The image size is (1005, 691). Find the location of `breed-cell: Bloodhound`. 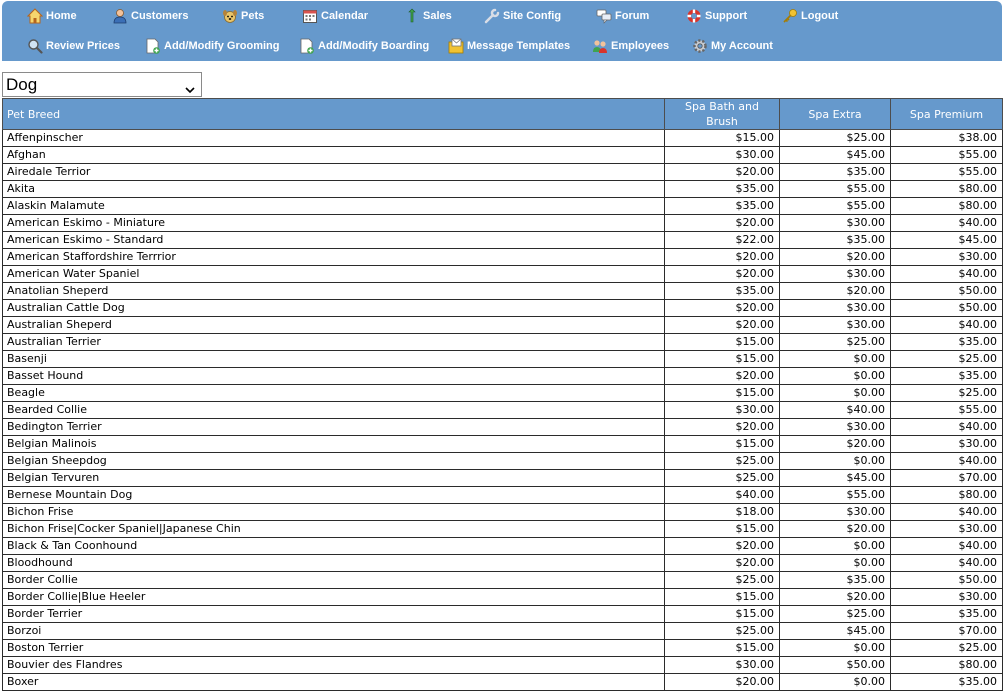

breed-cell: Bloodhound is located at coordinates (333, 563).